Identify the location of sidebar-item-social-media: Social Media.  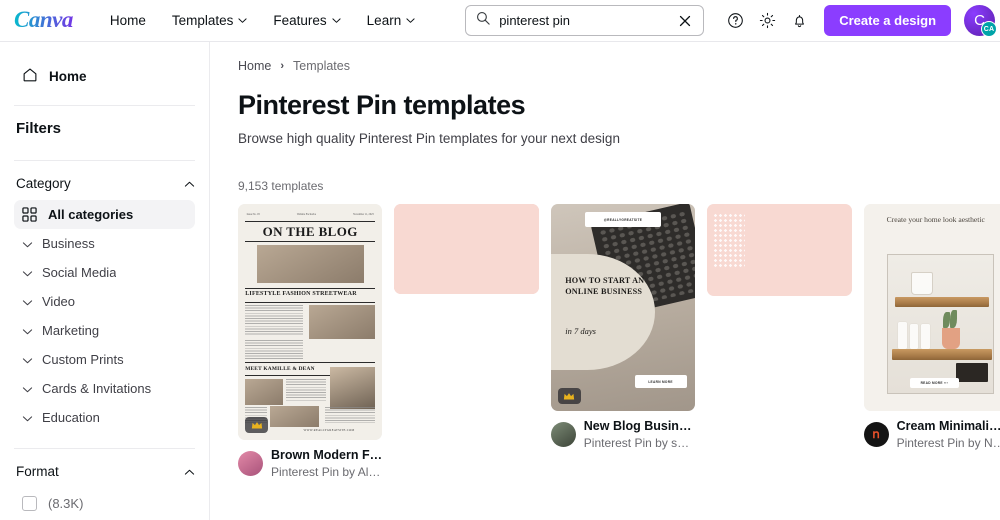
(104, 272).